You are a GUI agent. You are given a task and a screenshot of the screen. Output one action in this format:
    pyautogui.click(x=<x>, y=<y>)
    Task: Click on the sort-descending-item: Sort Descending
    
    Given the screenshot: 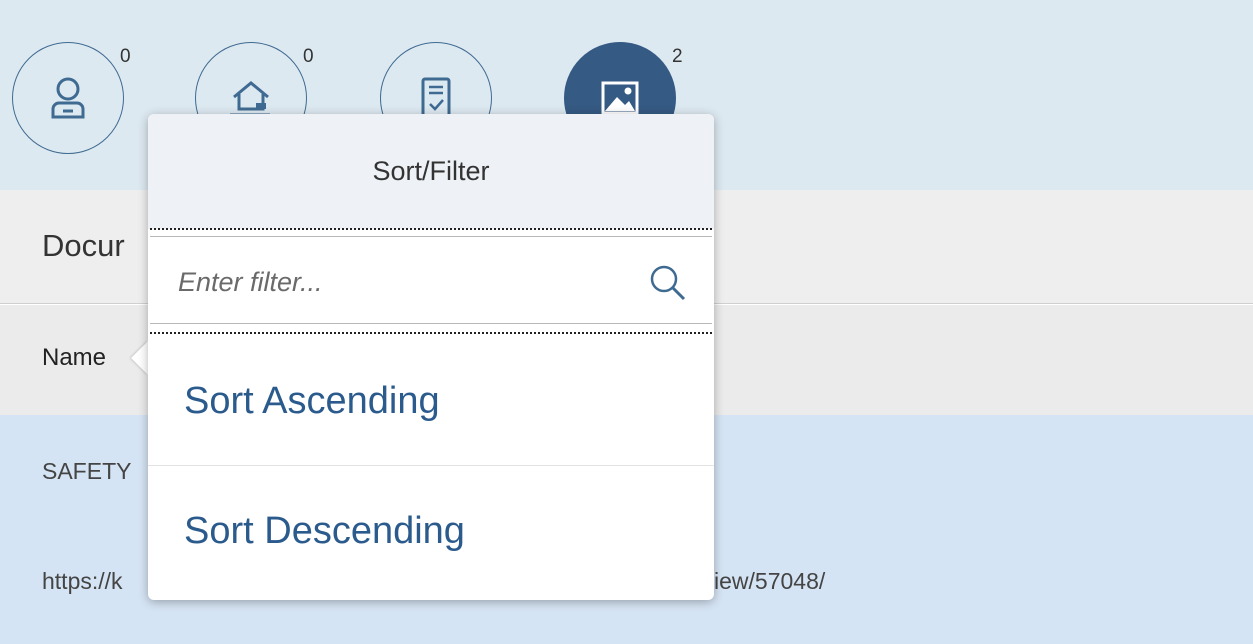 What is the action you would take?
    pyautogui.click(x=431, y=531)
    